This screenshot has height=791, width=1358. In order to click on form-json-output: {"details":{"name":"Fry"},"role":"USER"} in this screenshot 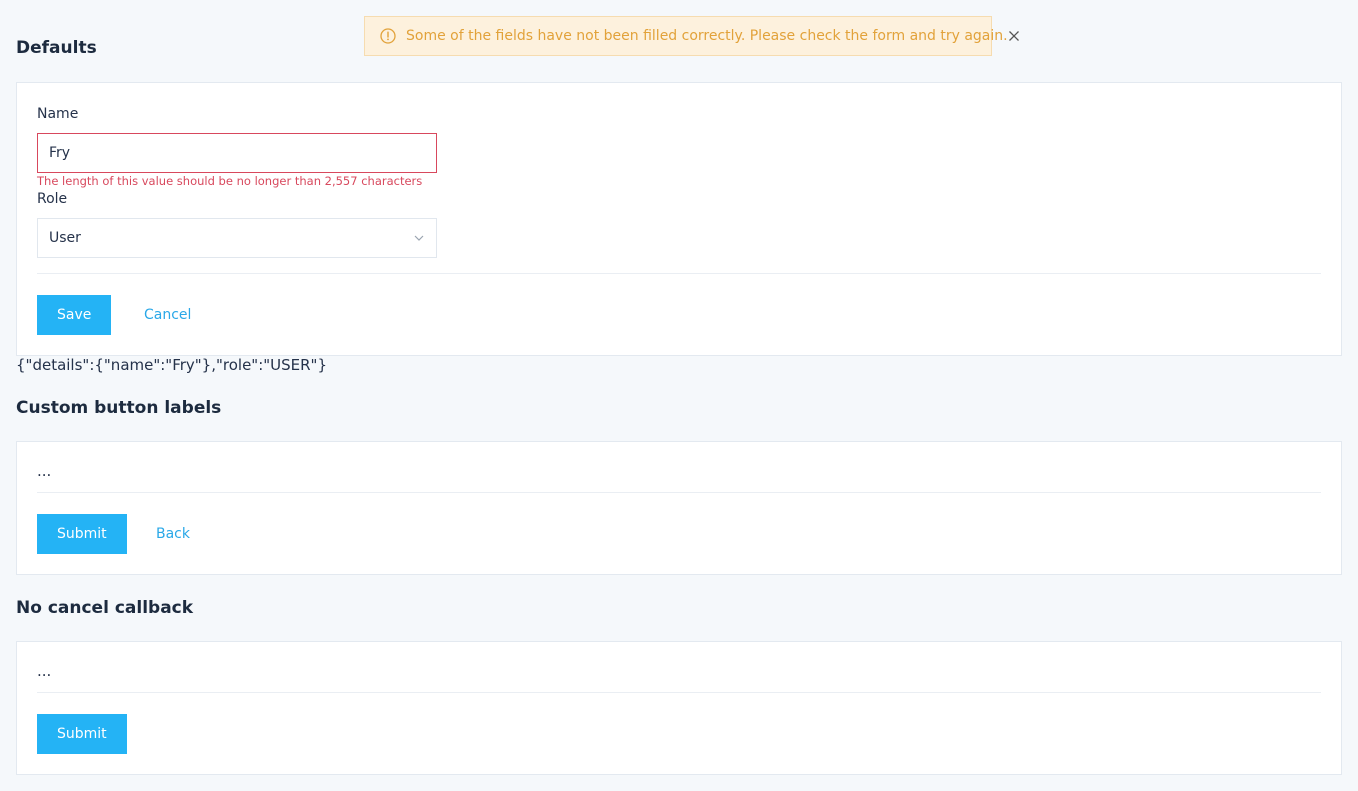, I will do `click(172, 365)`.